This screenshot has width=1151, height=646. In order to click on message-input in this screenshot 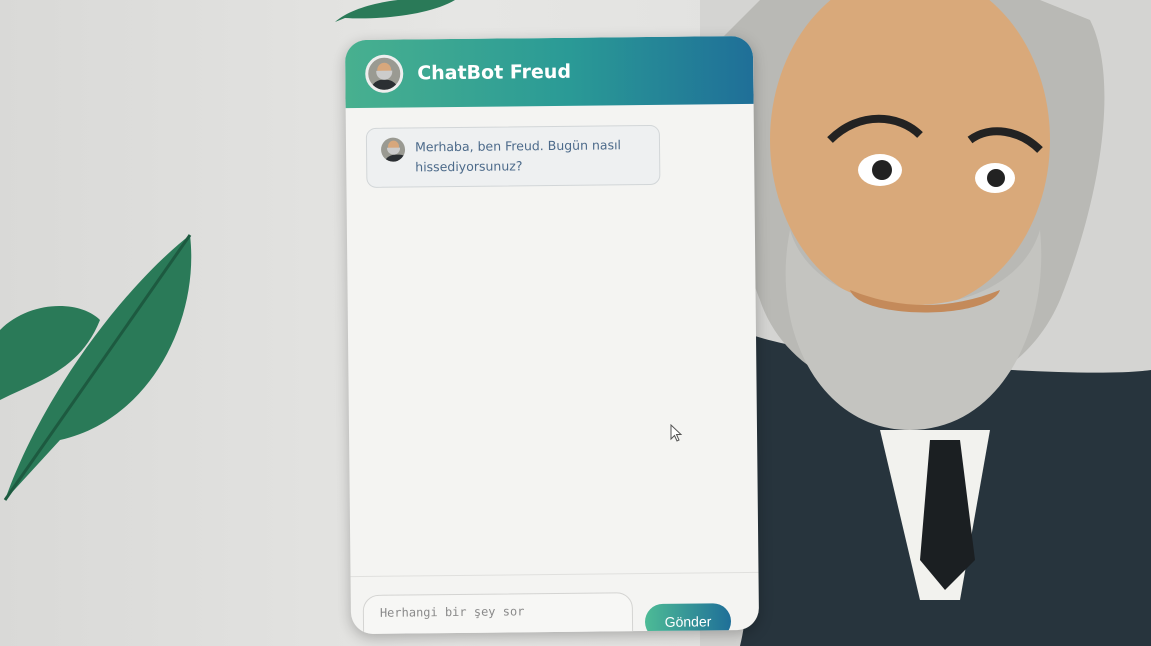, I will do `click(498, 613)`.